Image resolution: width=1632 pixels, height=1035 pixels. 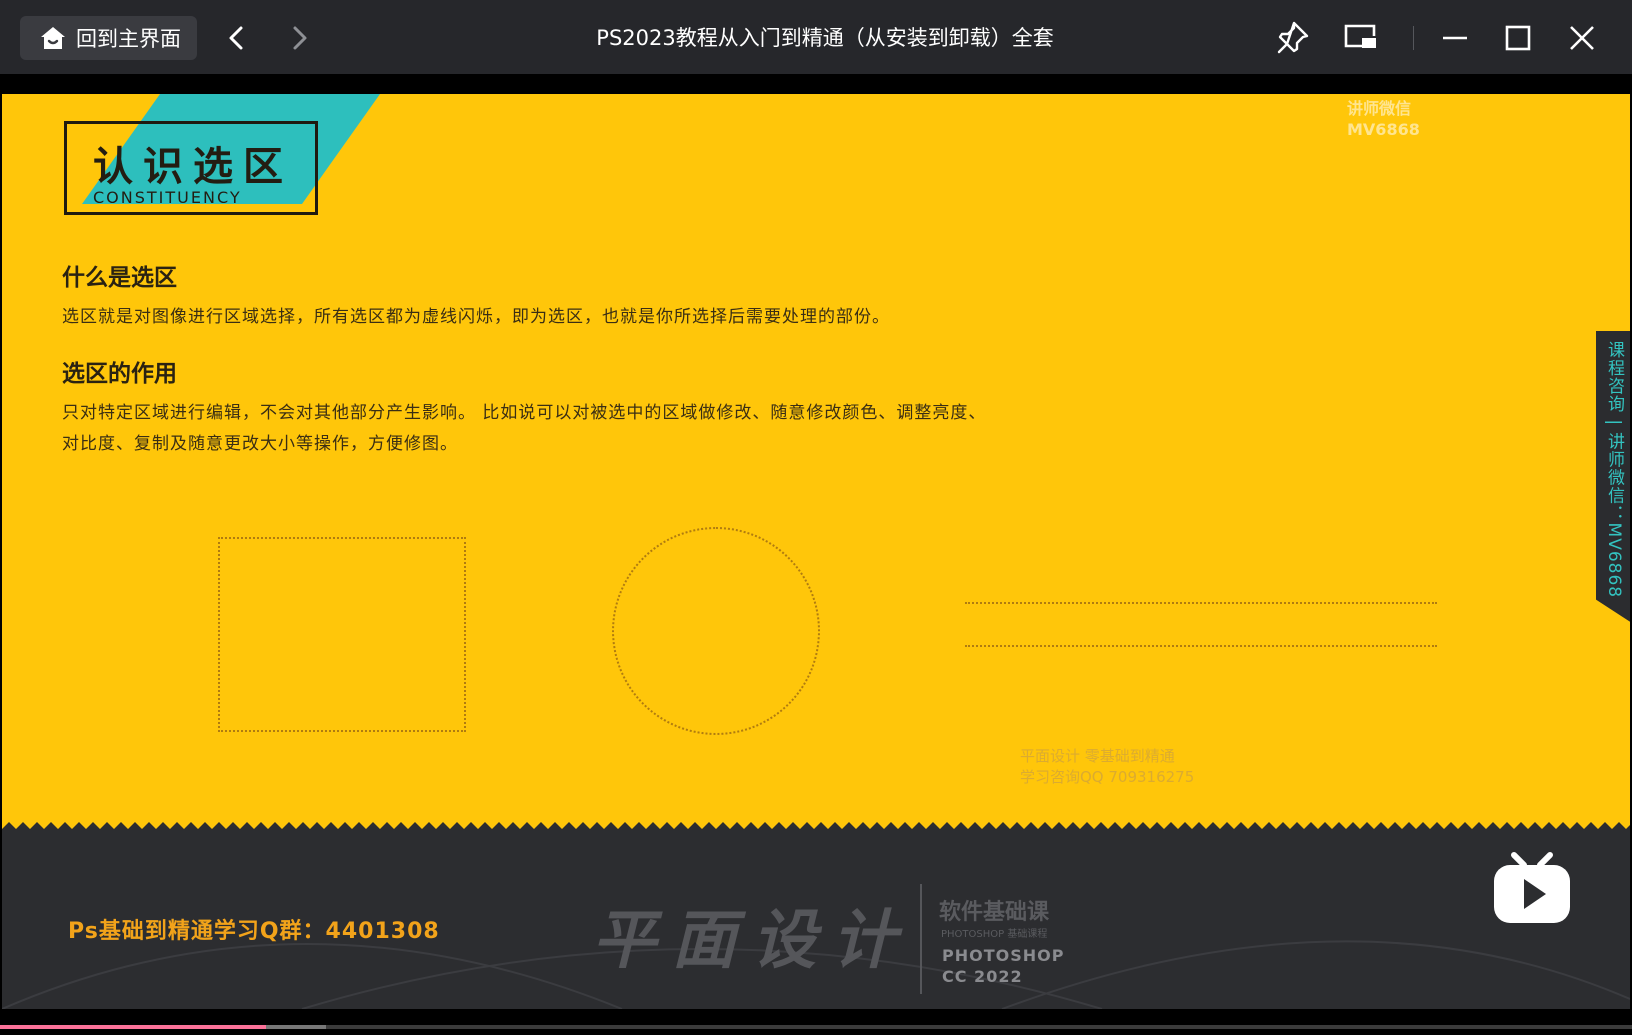 What do you see at coordinates (982, 976) in the screenshot?
I see `logo-line-version: CC 2022` at bounding box center [982, 976].